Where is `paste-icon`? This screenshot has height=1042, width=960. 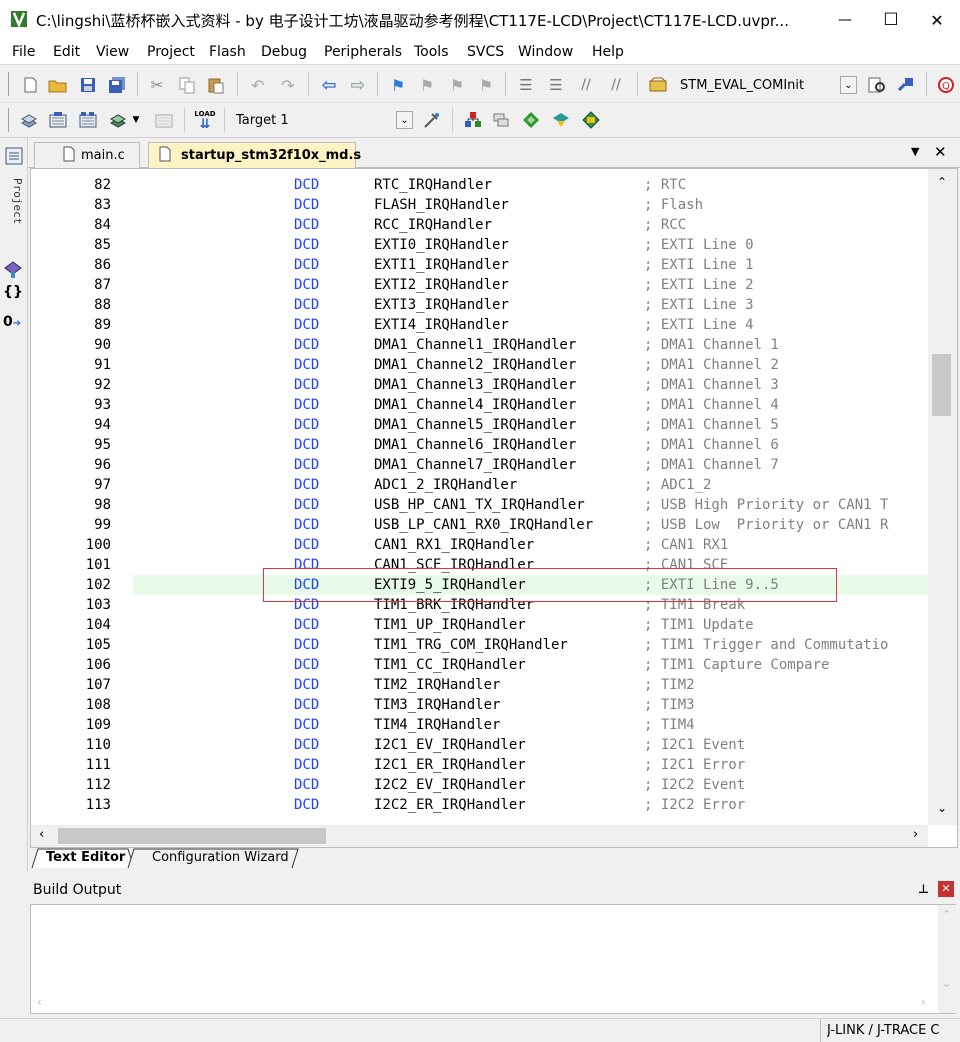
paste-icon is located at coordinates (216, 85).